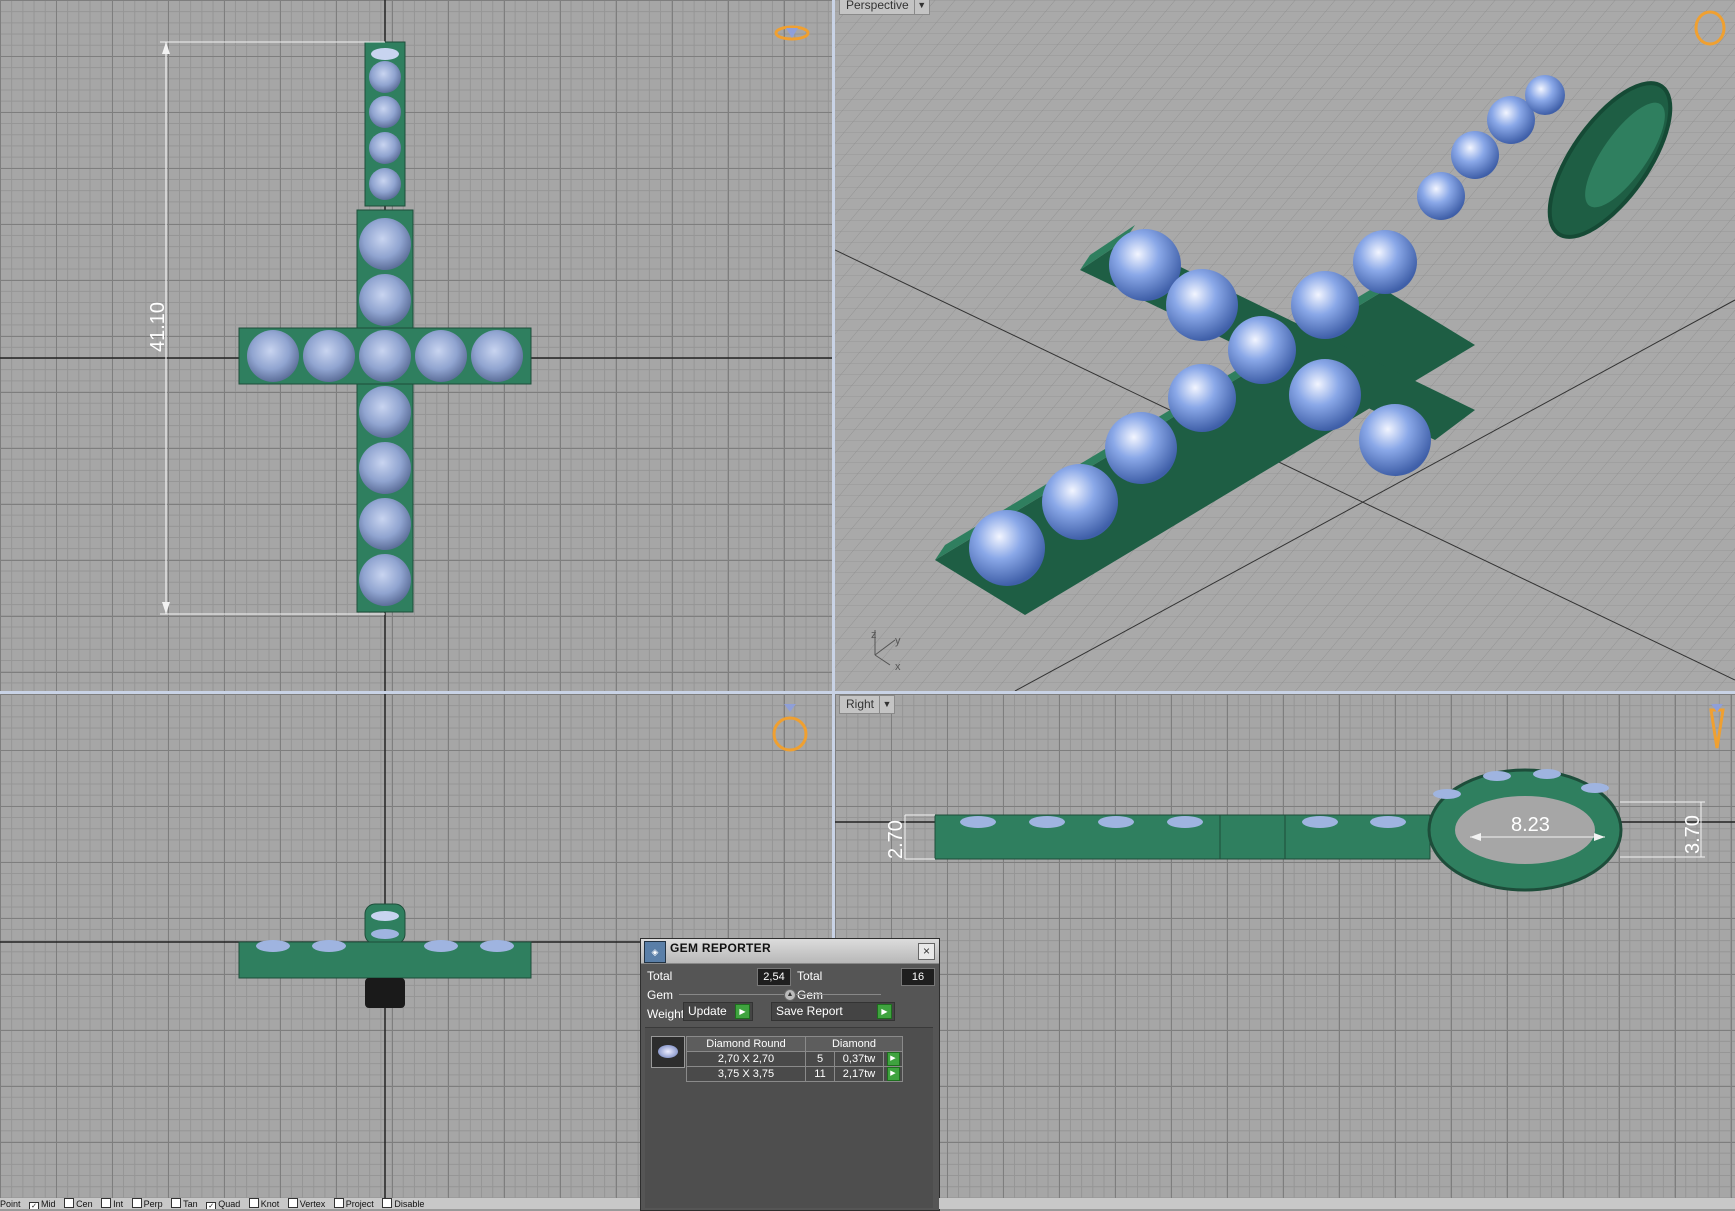 The image size is (1735, 1211). What do you see at coordinates (184, 1203) in the screenshot?
I see `osnap-tan: Tan` at bounding box center [184, 1203].